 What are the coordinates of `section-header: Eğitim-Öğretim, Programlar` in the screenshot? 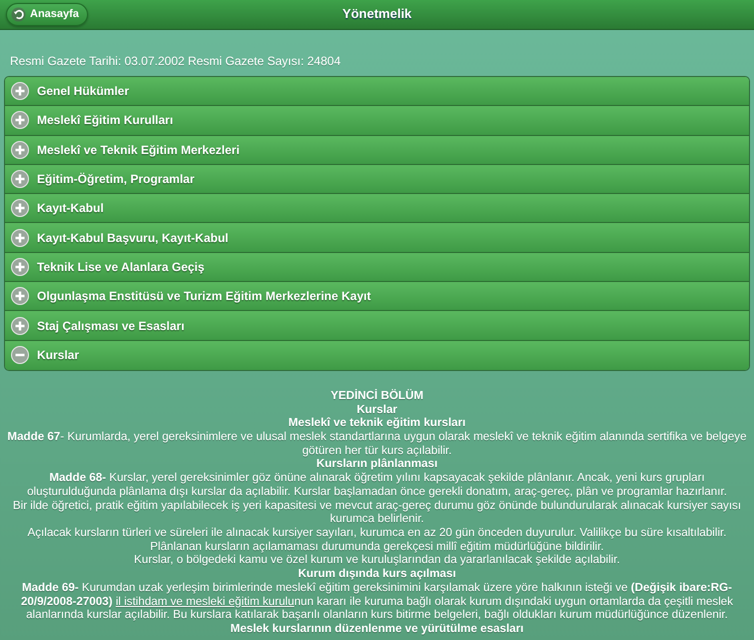 It's located at (377, 179).